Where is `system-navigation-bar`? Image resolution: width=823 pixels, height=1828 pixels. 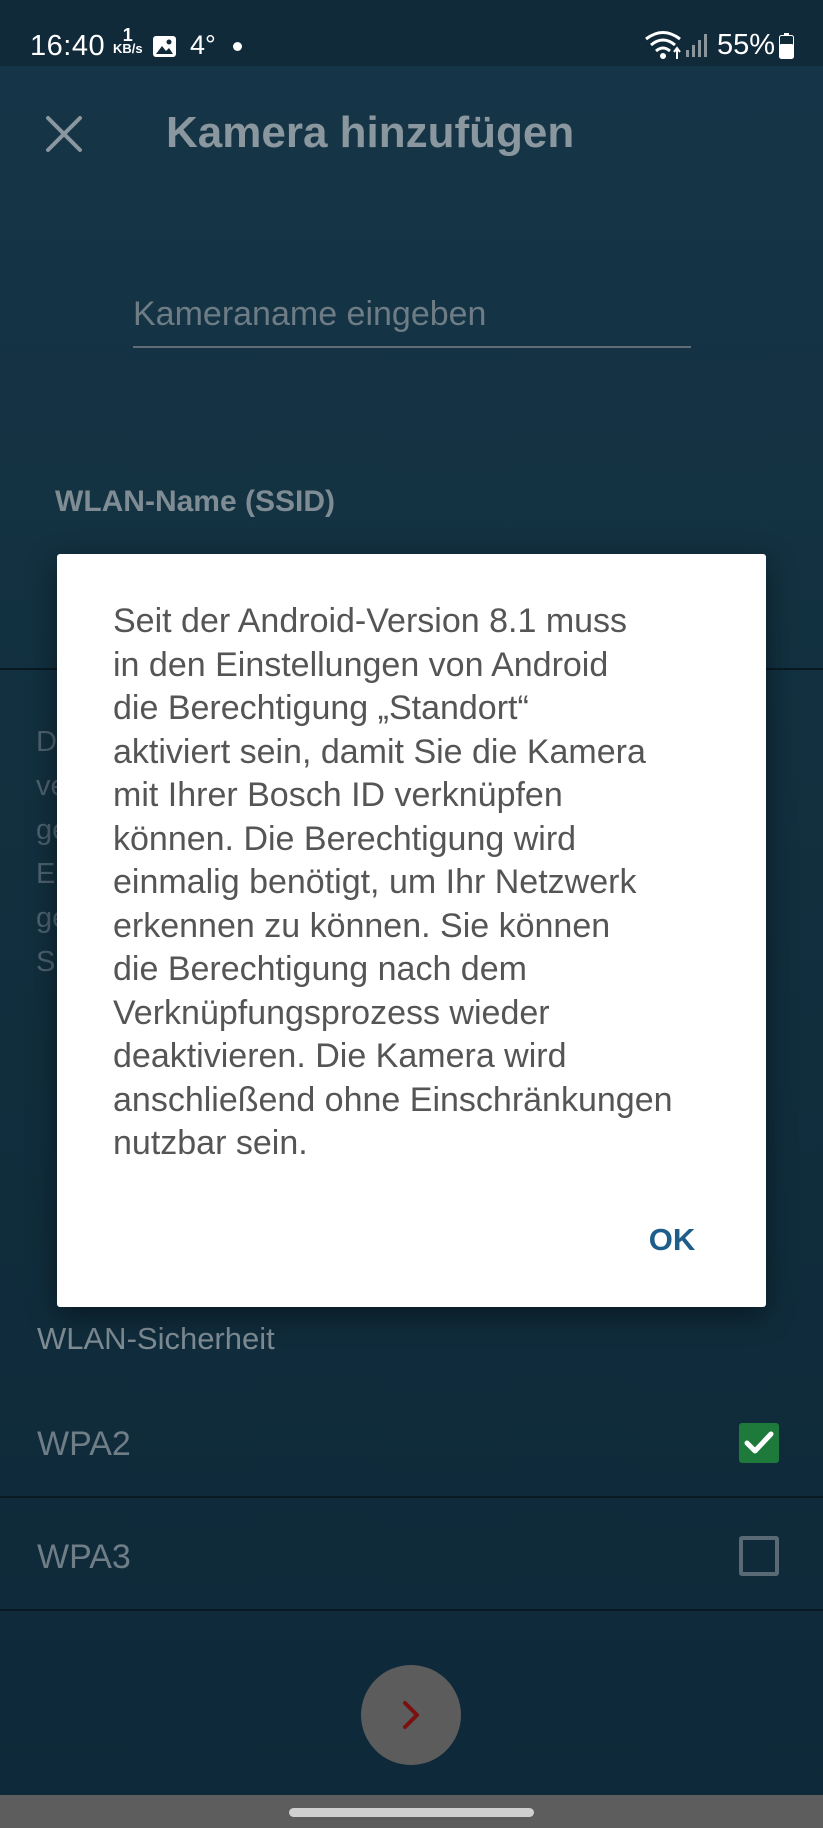 system-navigation-bar is located at coordinates (411, 1811).